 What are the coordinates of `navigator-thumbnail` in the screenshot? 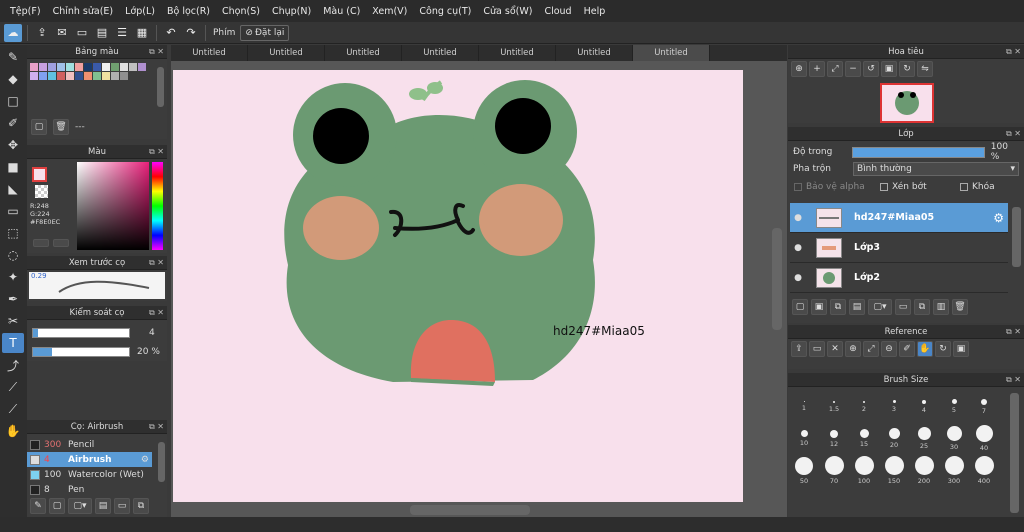 It's located at (907, 103).